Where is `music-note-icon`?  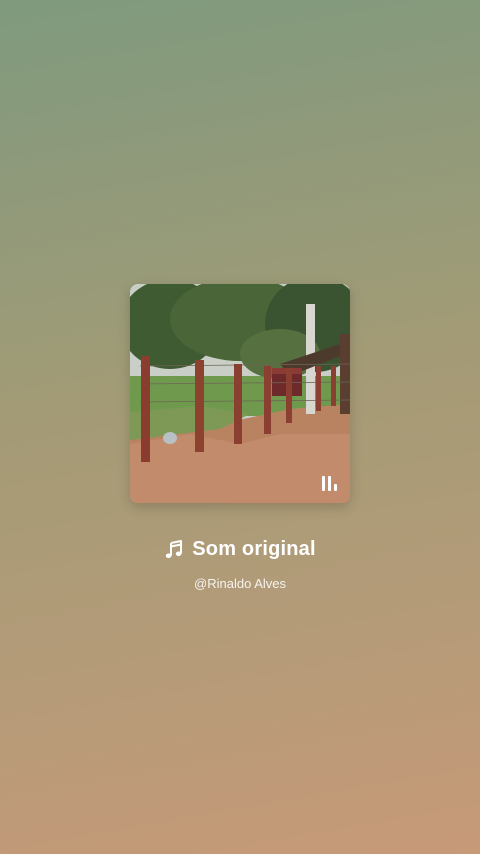
music-note-icon is located at coordinates (174, 549).